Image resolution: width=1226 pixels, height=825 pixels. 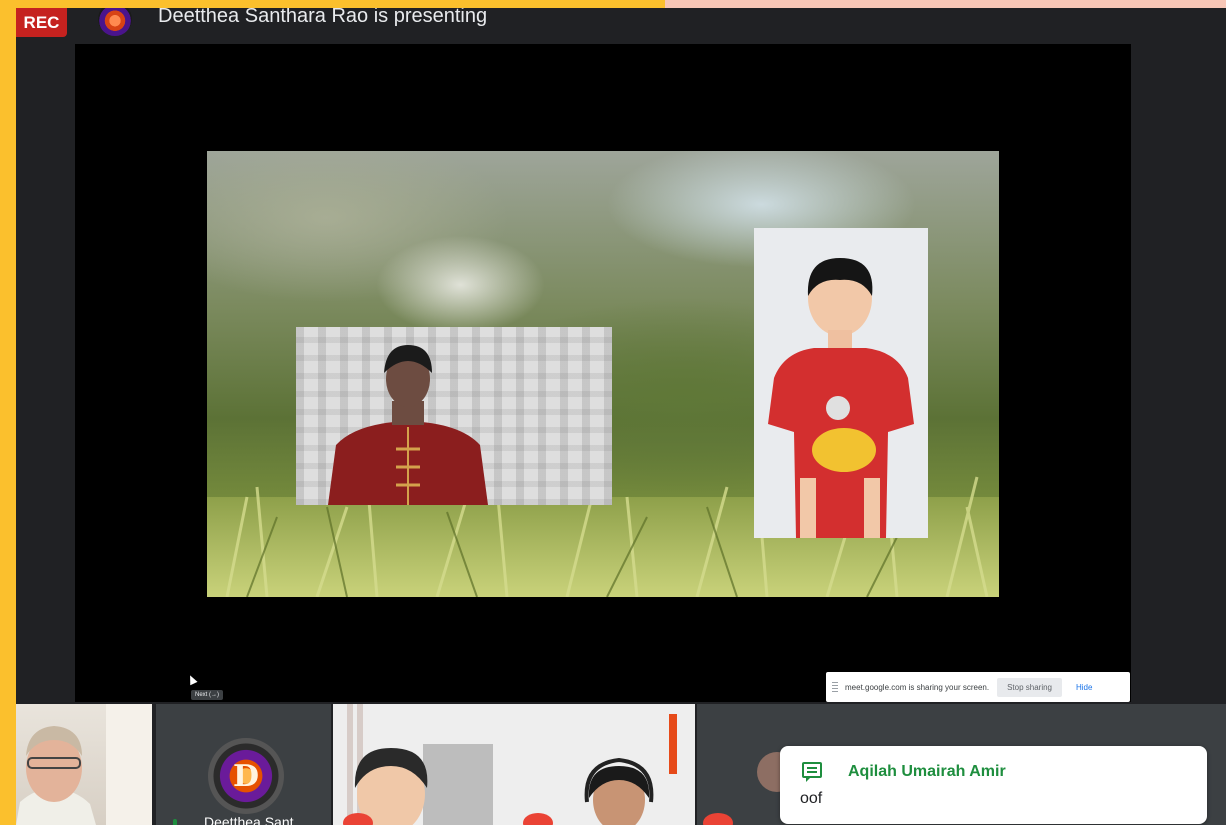 What do you see at coordinates (249, 819) in the screenshot?
I see `participant-name: Deetthea Sant` at bounding box center [249, 819].